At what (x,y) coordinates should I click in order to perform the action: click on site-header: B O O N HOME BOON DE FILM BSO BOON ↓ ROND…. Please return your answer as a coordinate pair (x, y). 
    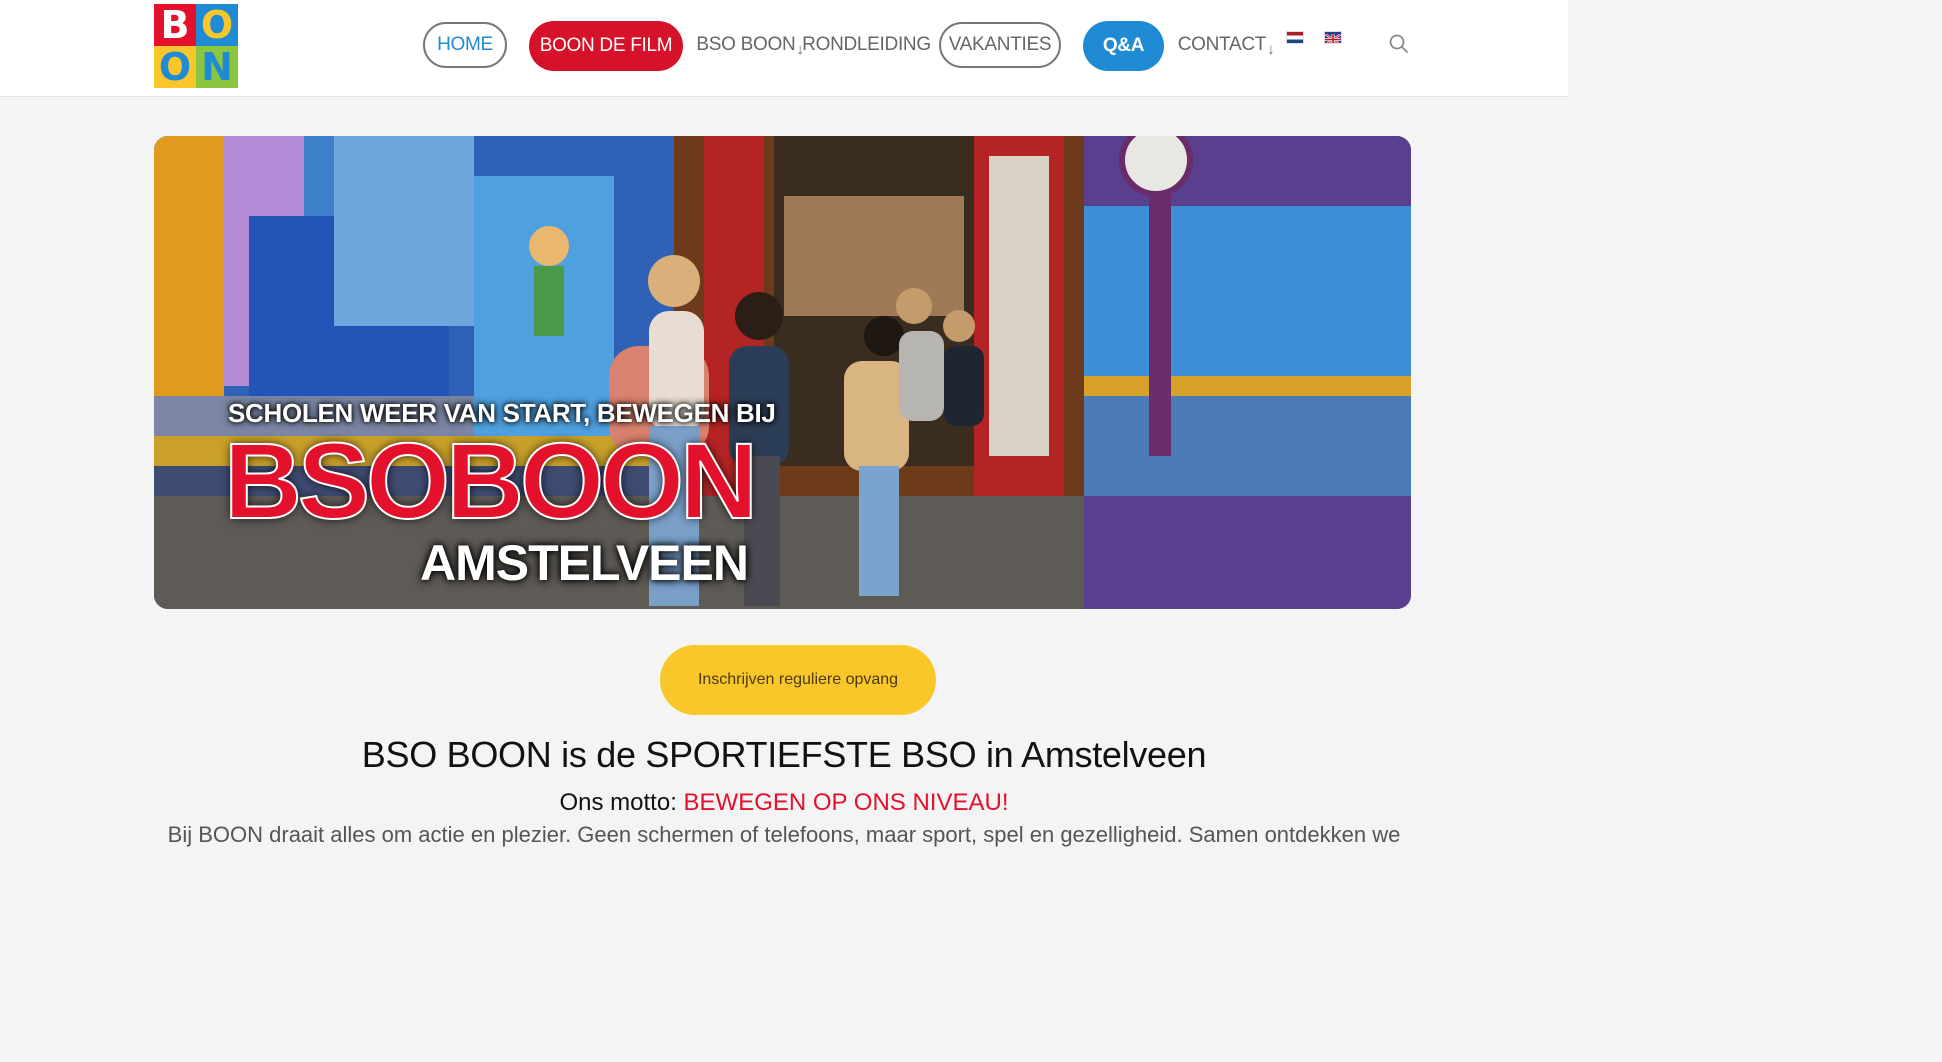
    Looking at the image, I should click on (784, 48).